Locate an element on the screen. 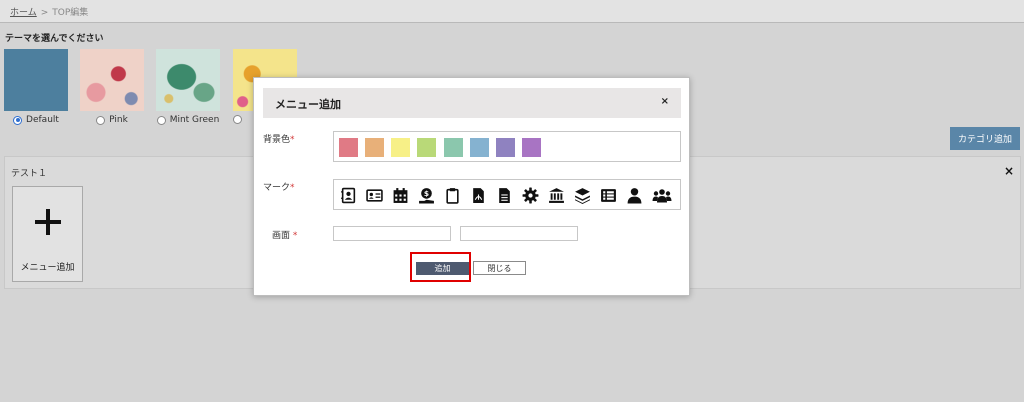 This screenshot has height=402, width=1024. color-picker is located at coordinates (507, 146).